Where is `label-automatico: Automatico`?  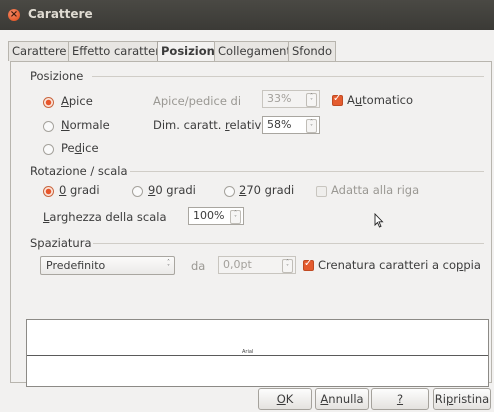
label-automatico: Automatico is located at coordinates (380, 100).